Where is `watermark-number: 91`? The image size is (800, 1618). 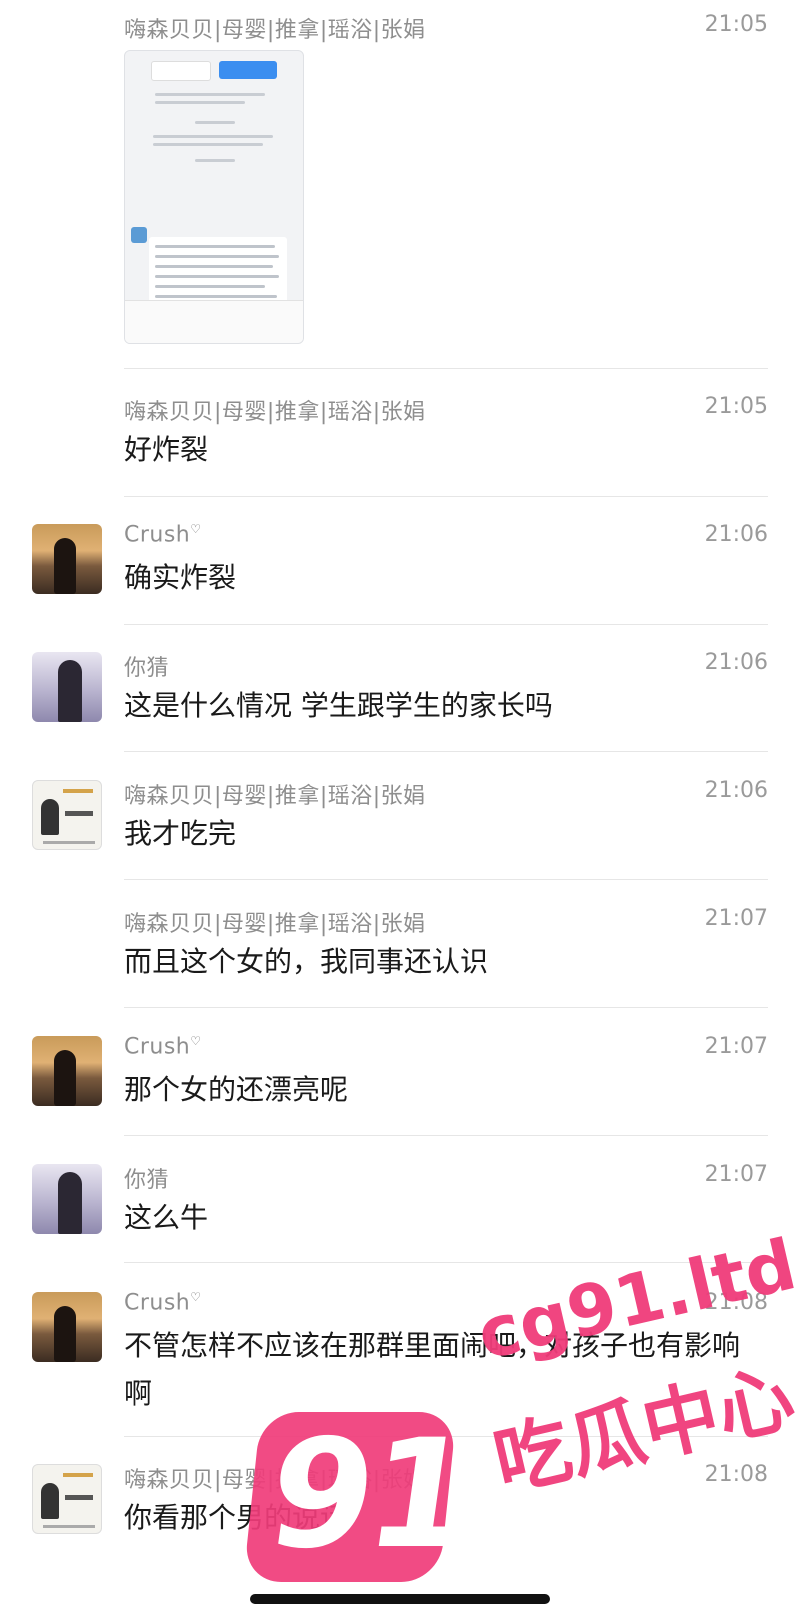 watermark-number: 91 is located at coordinates (368, 1495).